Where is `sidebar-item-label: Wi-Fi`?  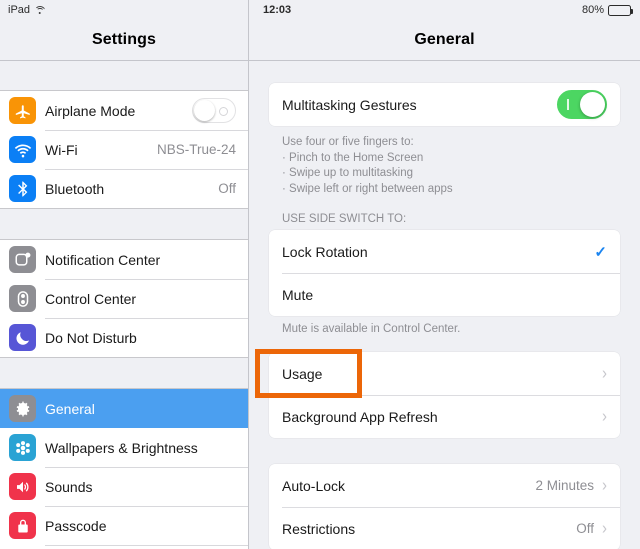 sidebar-item-label: Wi-Fi is located at coordinates (61, 149).